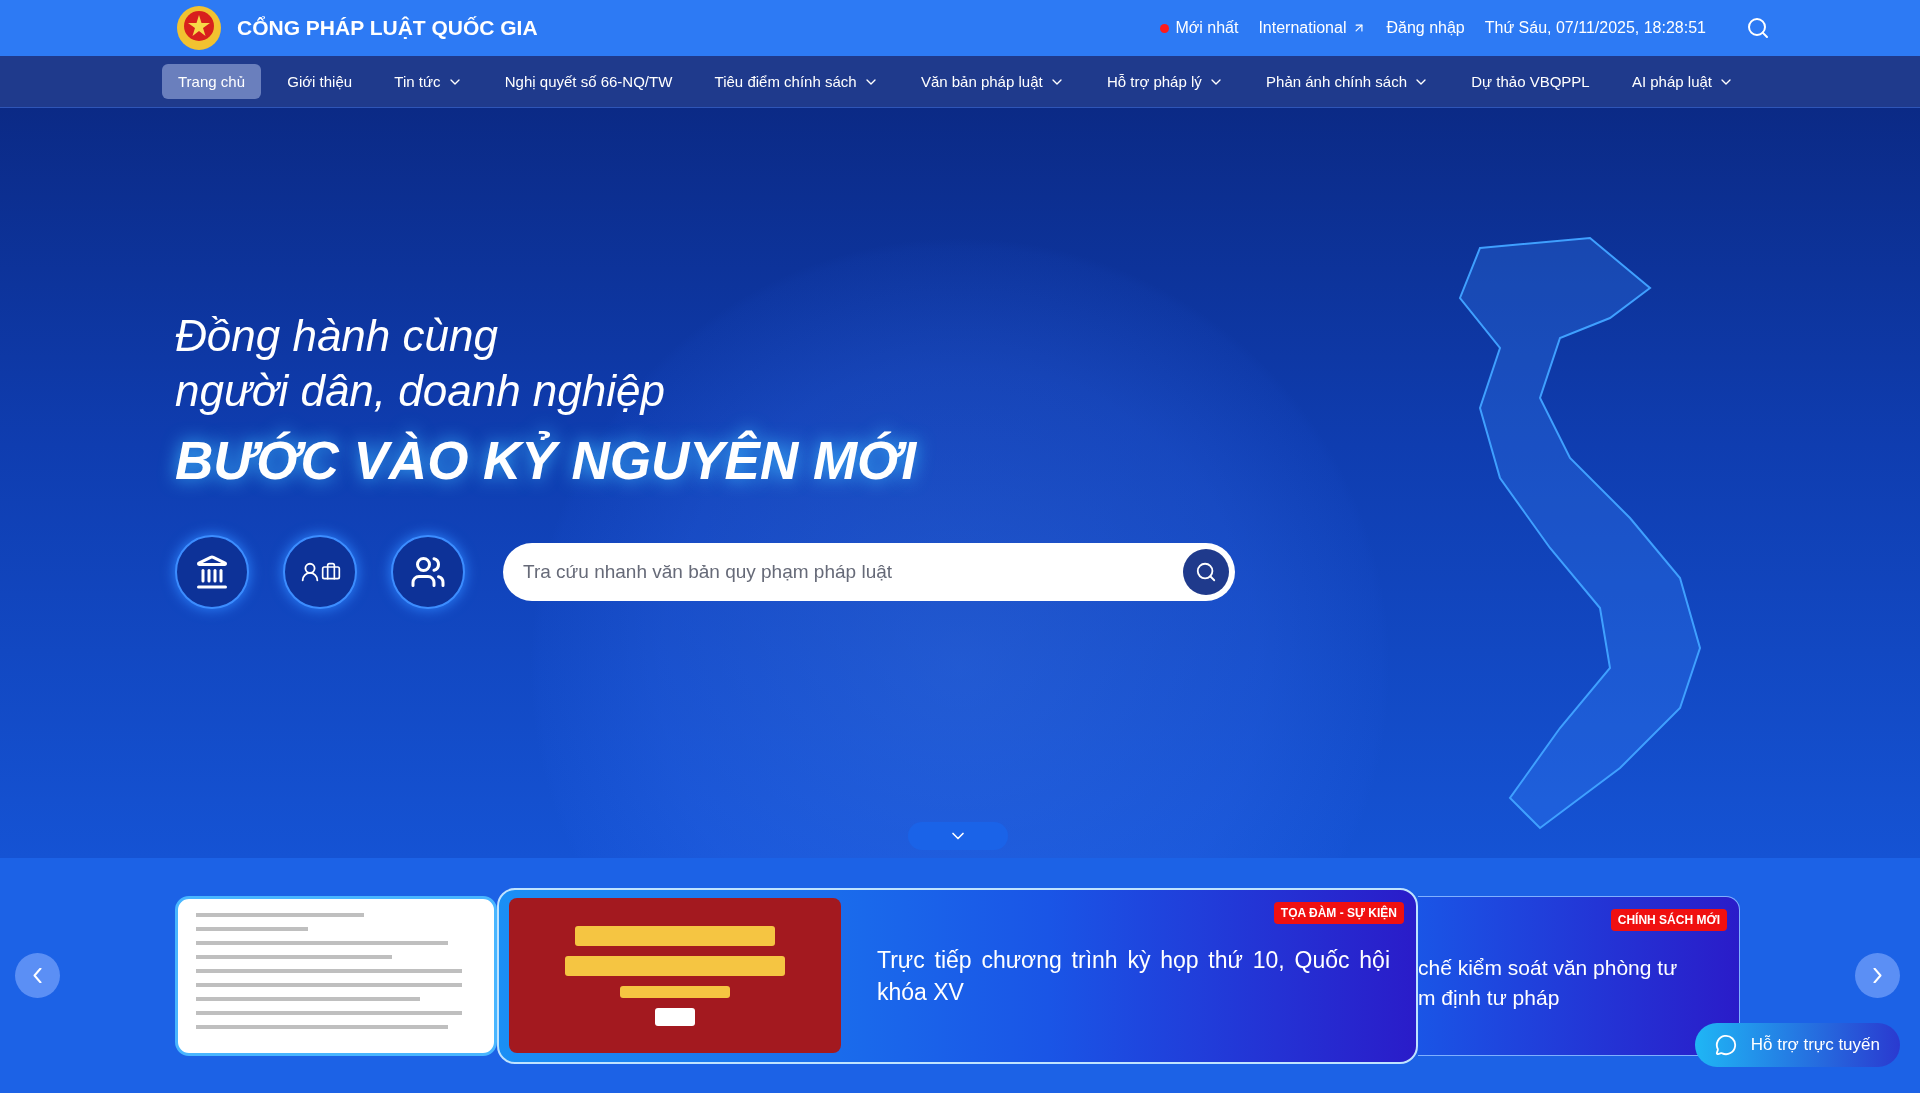  I want to click on nav-item: Giới thiệu, so click(320, 81).